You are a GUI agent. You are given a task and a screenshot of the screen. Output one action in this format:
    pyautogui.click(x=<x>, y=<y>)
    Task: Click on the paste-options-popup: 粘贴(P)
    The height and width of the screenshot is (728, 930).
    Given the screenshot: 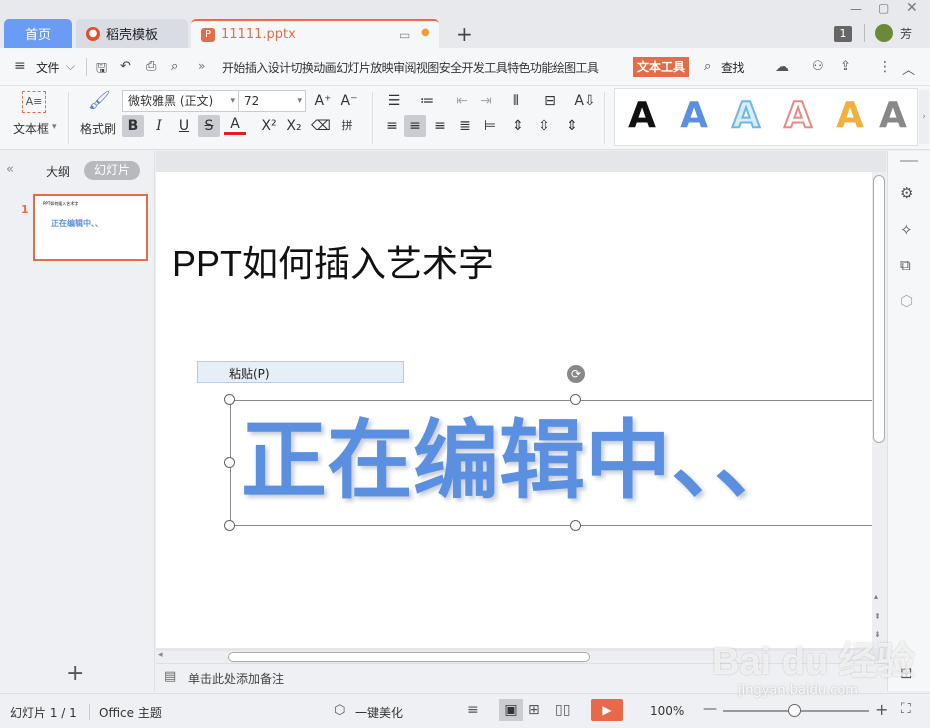 What is the action you would take?
    pyautogui.click(x=300, y=372)
    